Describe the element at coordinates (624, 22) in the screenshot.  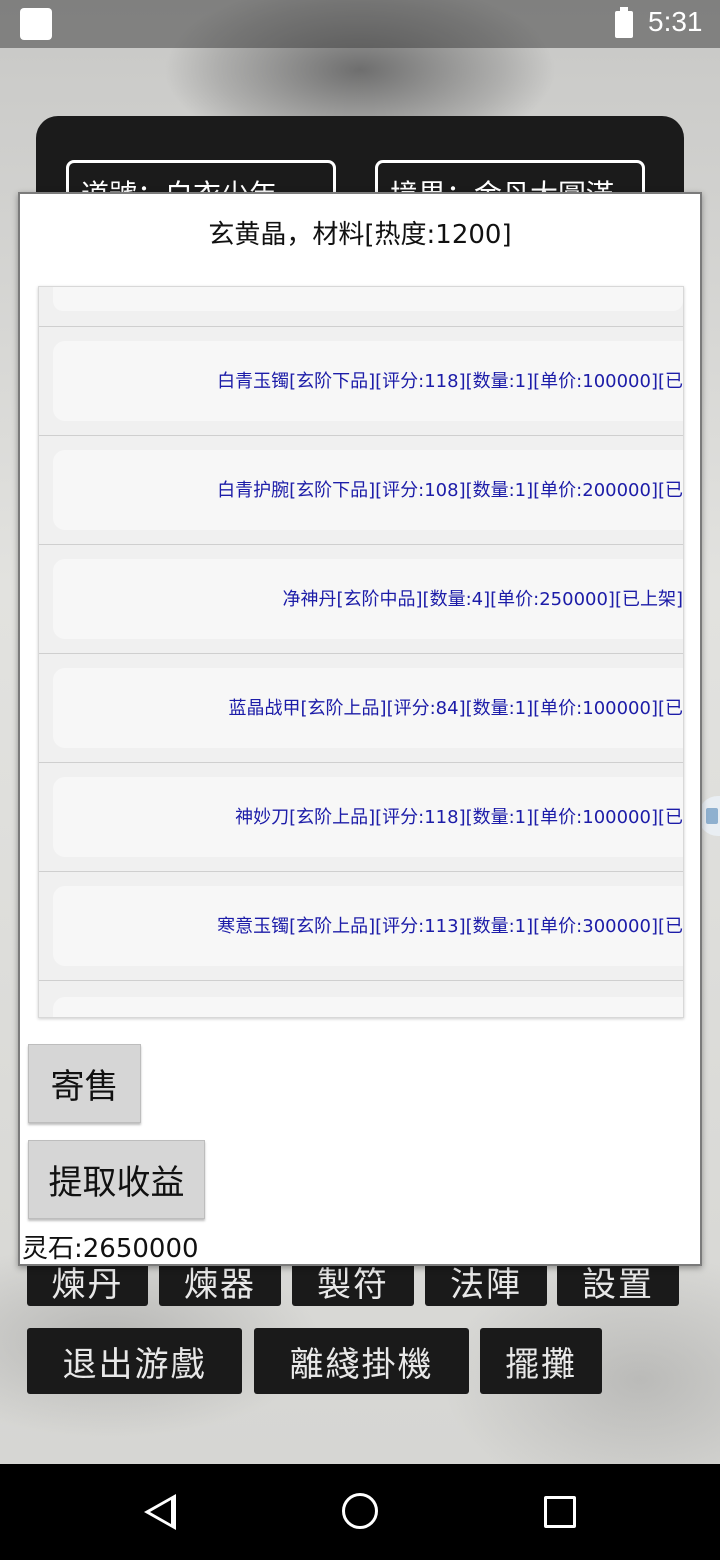
I see `battery-icon` at that location.